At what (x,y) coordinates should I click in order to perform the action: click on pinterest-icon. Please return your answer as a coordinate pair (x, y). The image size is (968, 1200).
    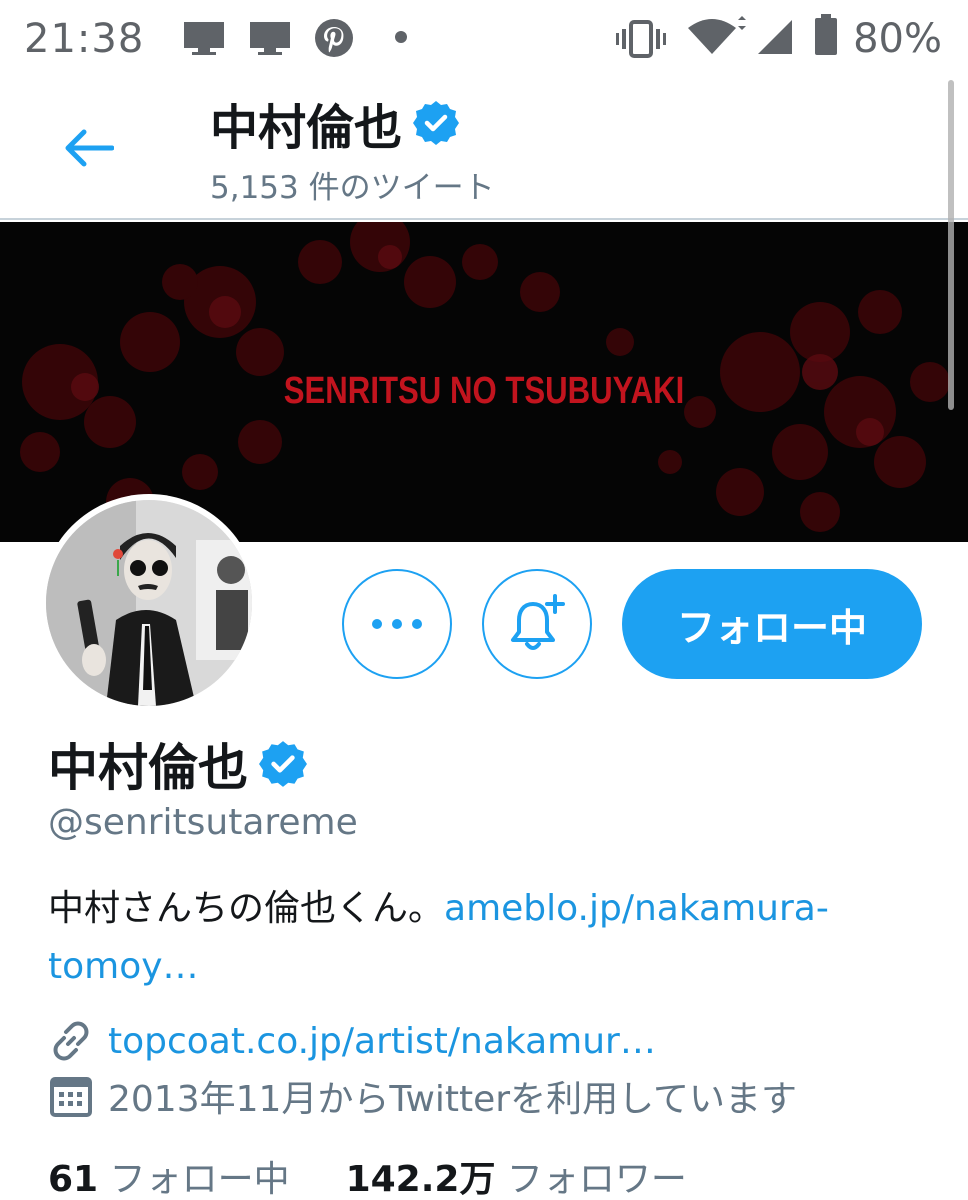
    Looking at the image, I should click on (334, 38).